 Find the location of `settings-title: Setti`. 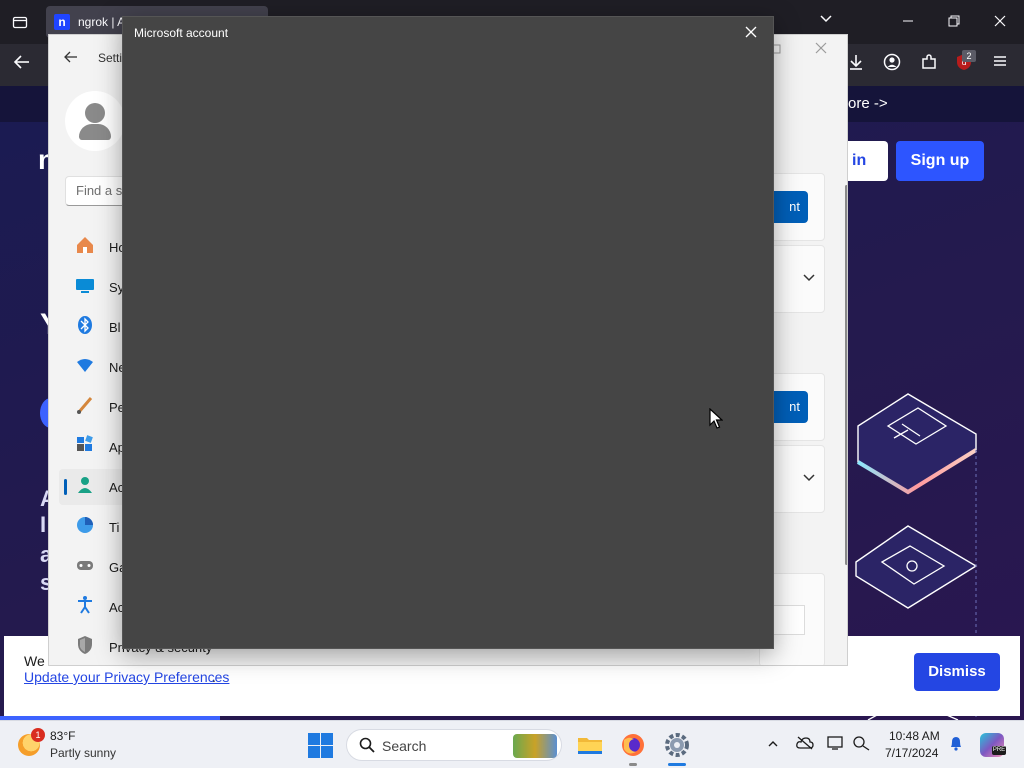

settings-title: Setti is located at coordinates (110, 58).